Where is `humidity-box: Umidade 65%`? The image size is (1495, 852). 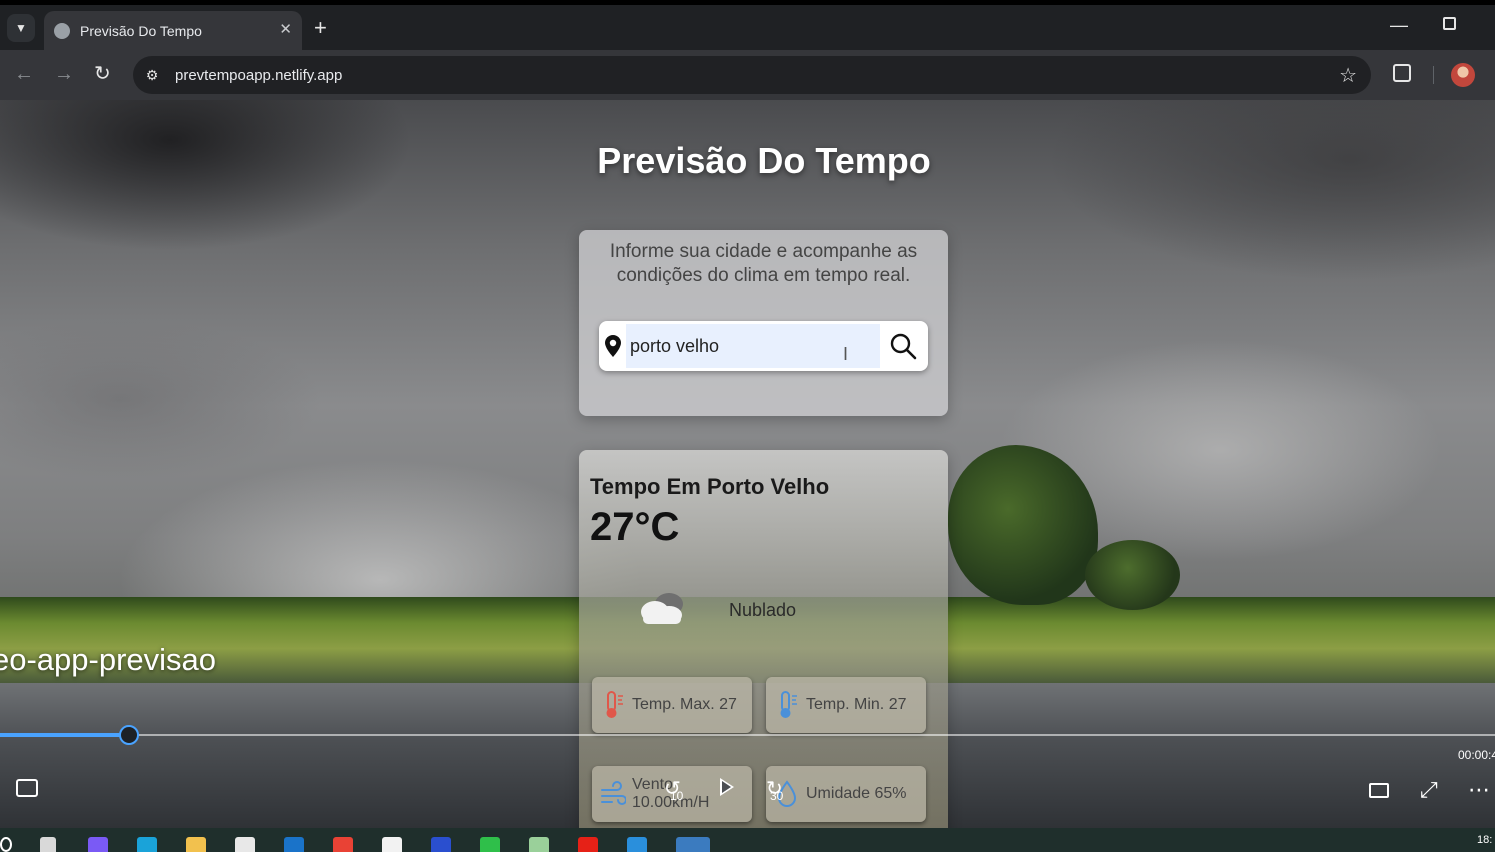 humidity-box: Umidade 65% is located at coordinates (846, 794).